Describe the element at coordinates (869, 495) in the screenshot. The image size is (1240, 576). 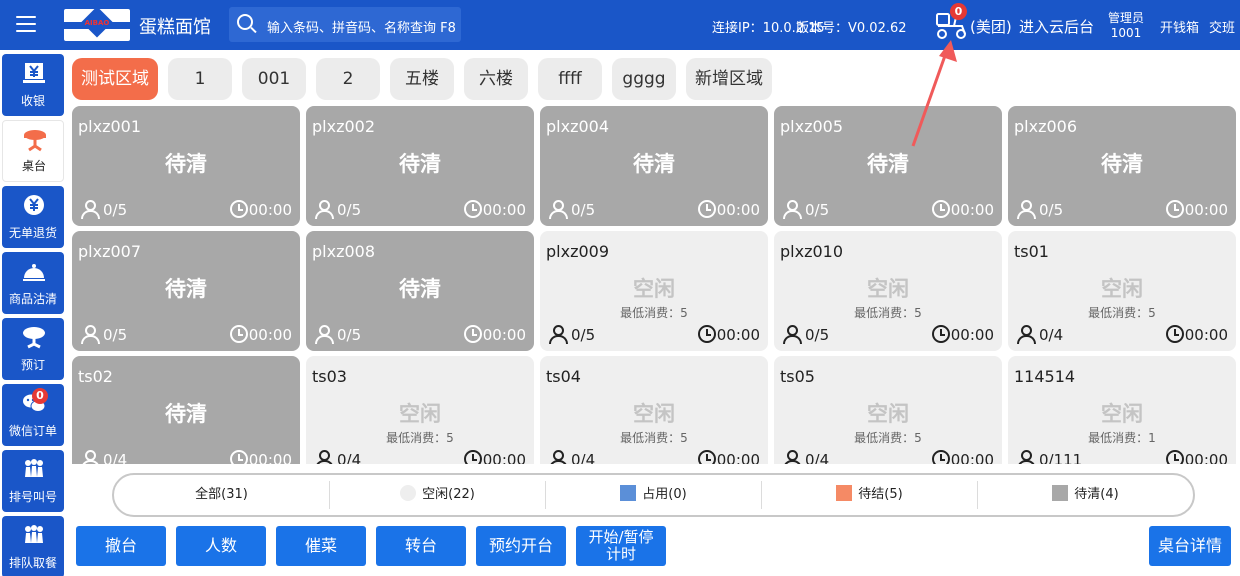
I see `filter-pending-payment: 待结(5)` at that location.